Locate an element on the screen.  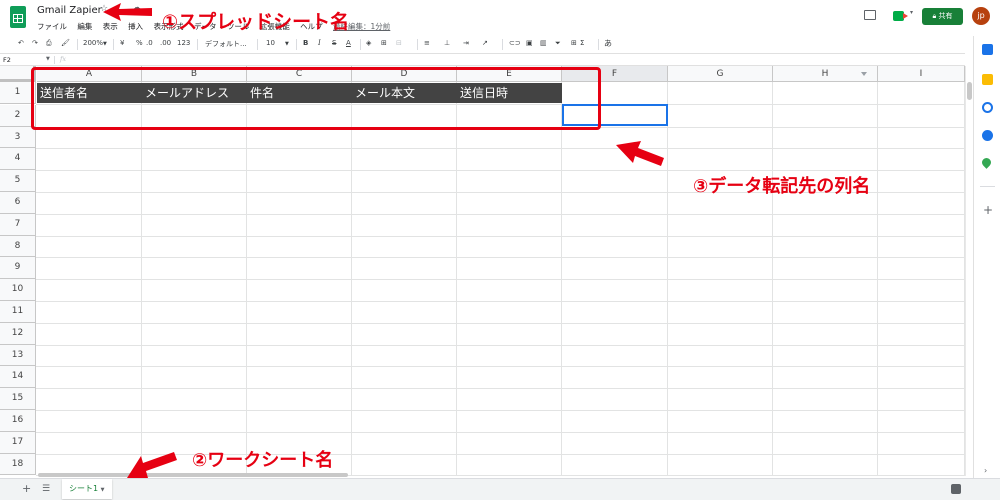
functions-button: Σ is located at coordinates (582, 43).